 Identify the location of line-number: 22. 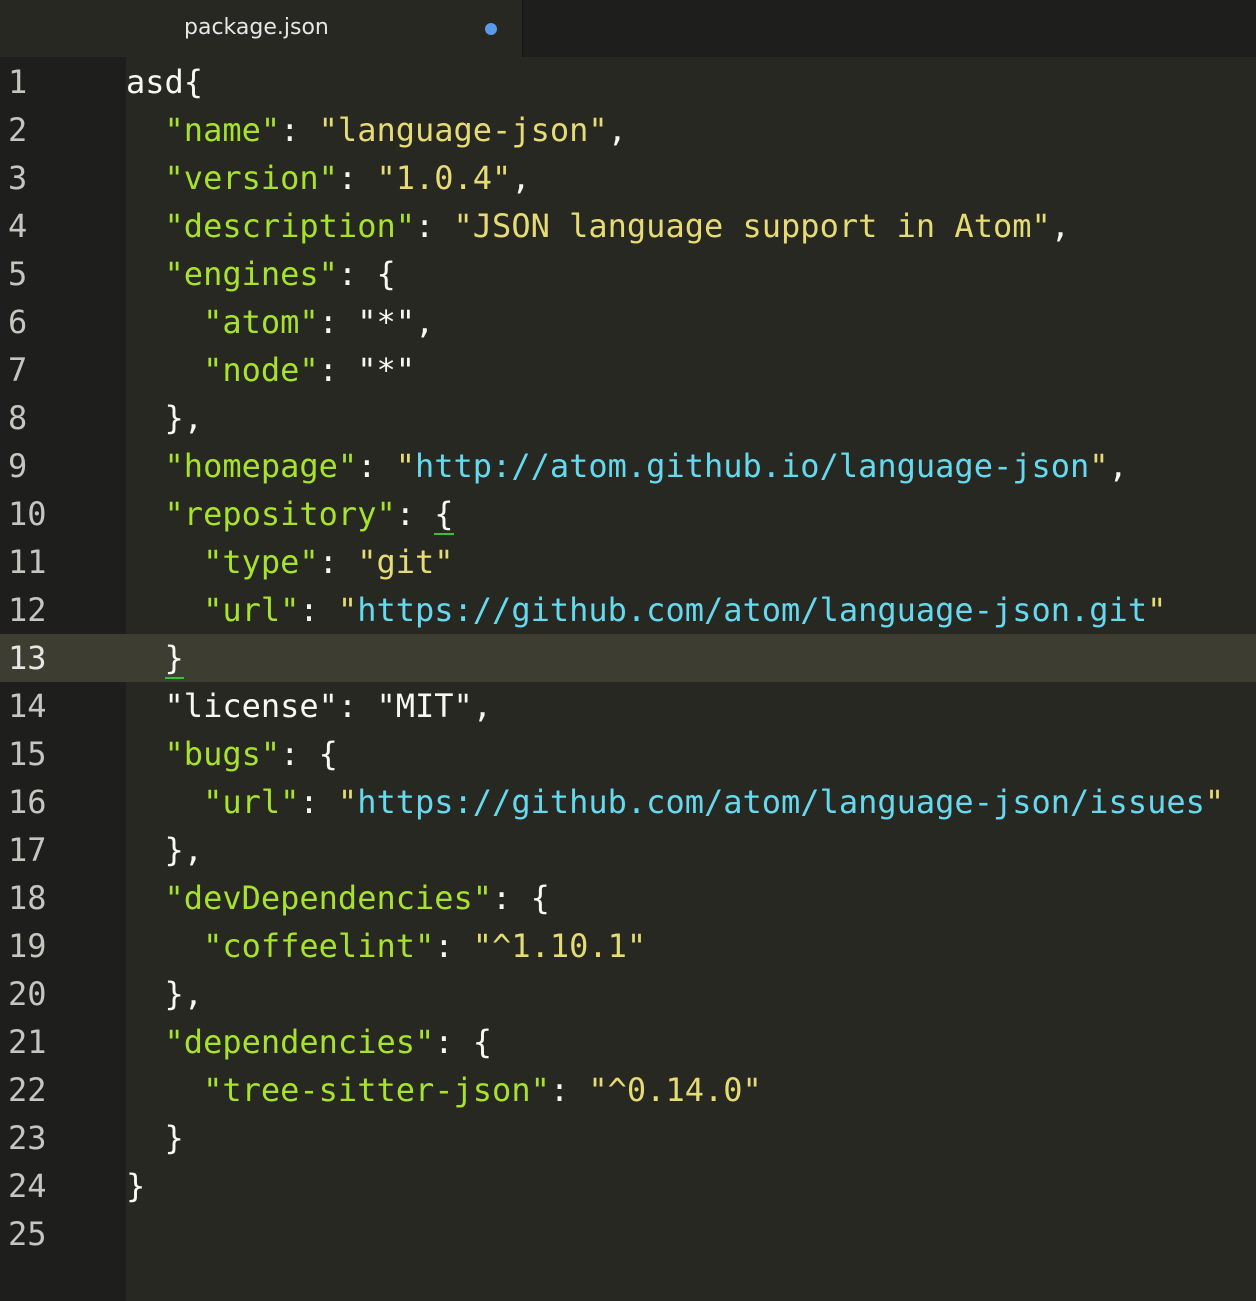
(63, 1090).